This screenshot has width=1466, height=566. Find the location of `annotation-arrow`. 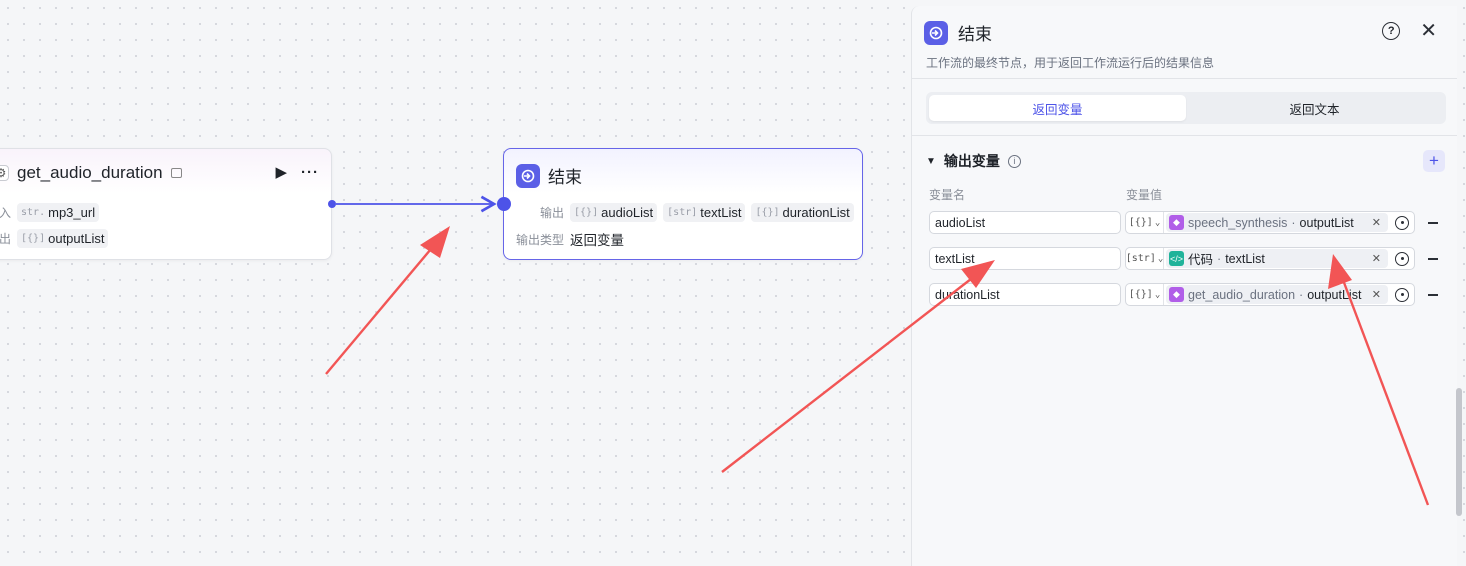

annotation-arrow is located at coordinates (387, 300).